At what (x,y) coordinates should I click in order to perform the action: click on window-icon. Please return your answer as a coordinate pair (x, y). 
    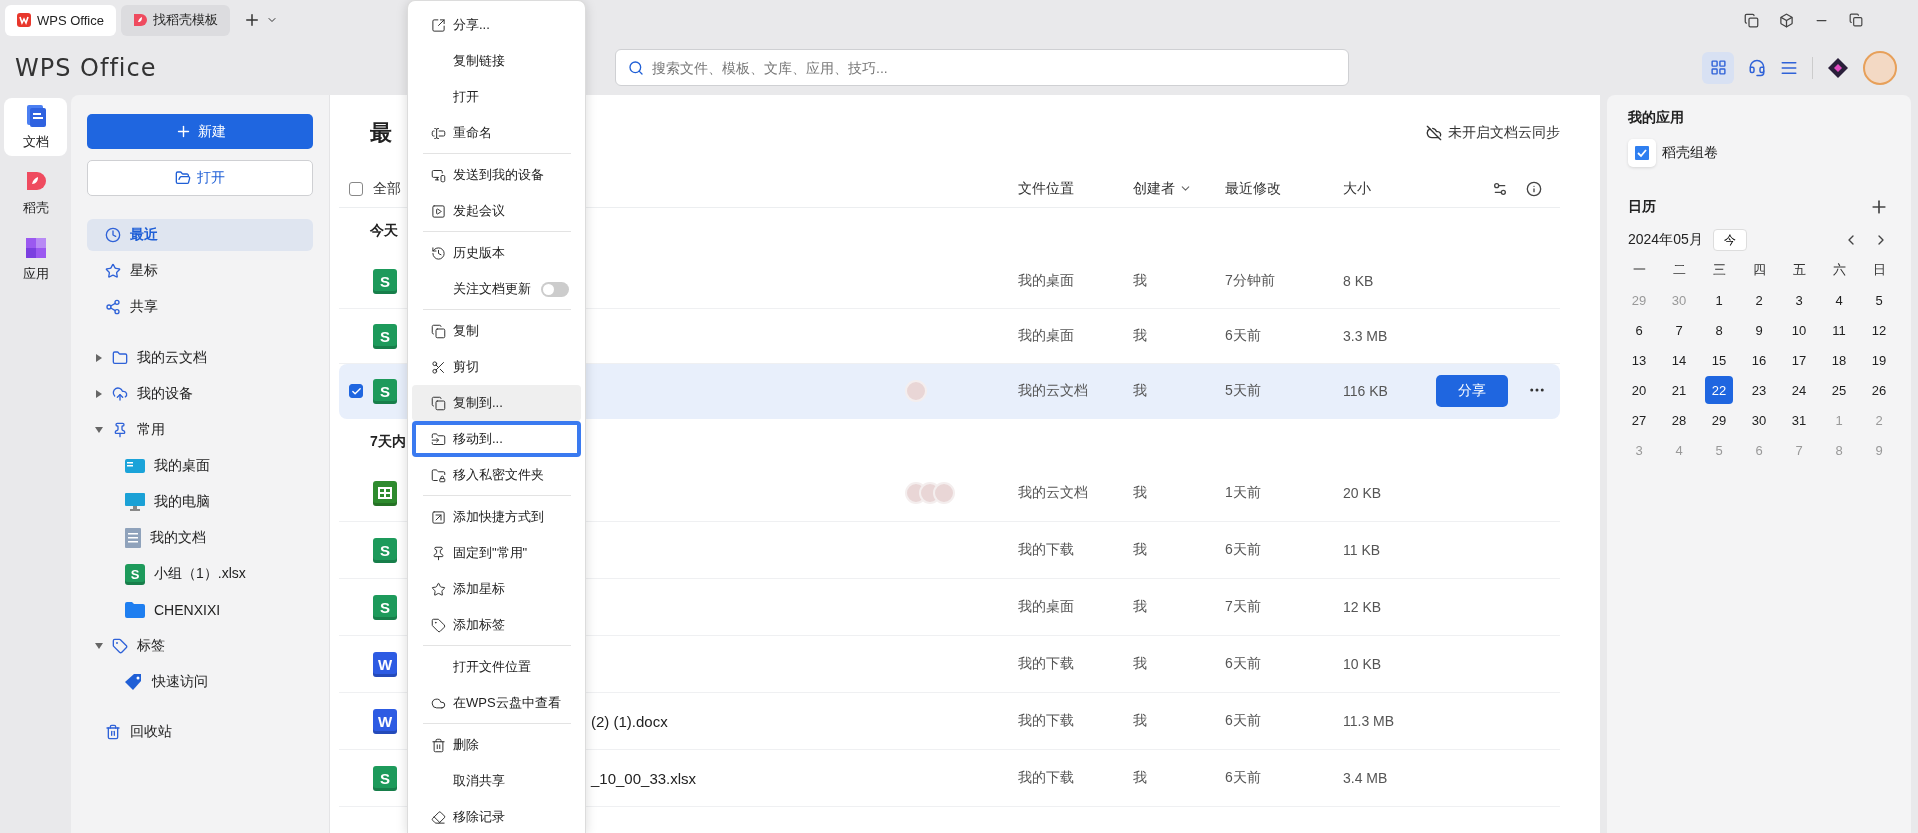
    Looking at the image, I should click on (1751, 20).